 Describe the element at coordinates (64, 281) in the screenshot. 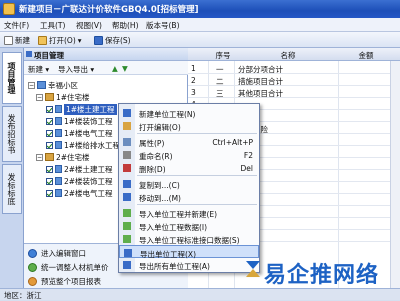

I see `preview-report-button: 预览整个项目报表` at that location.